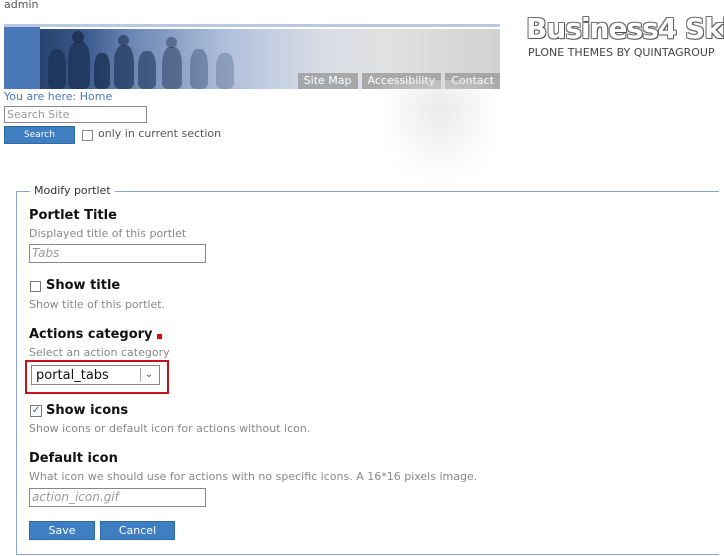  I want to click on fieldset-legend: Modify portlet, so click(72, 190).